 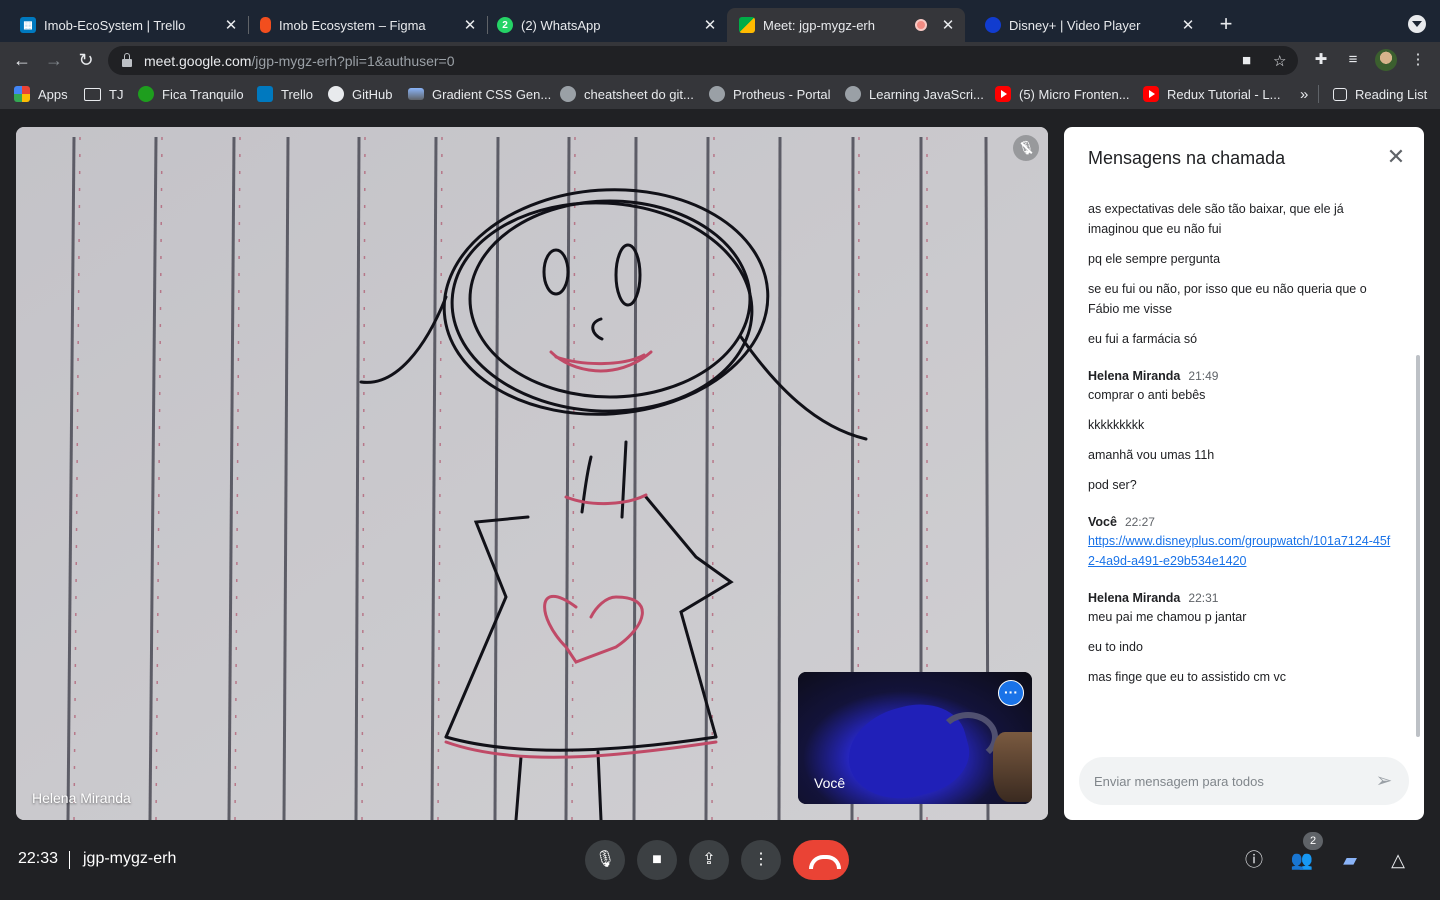 I want to click on bookmark-fica-tranquilo: Fica Tranquilo, so click(x=191, y=94).